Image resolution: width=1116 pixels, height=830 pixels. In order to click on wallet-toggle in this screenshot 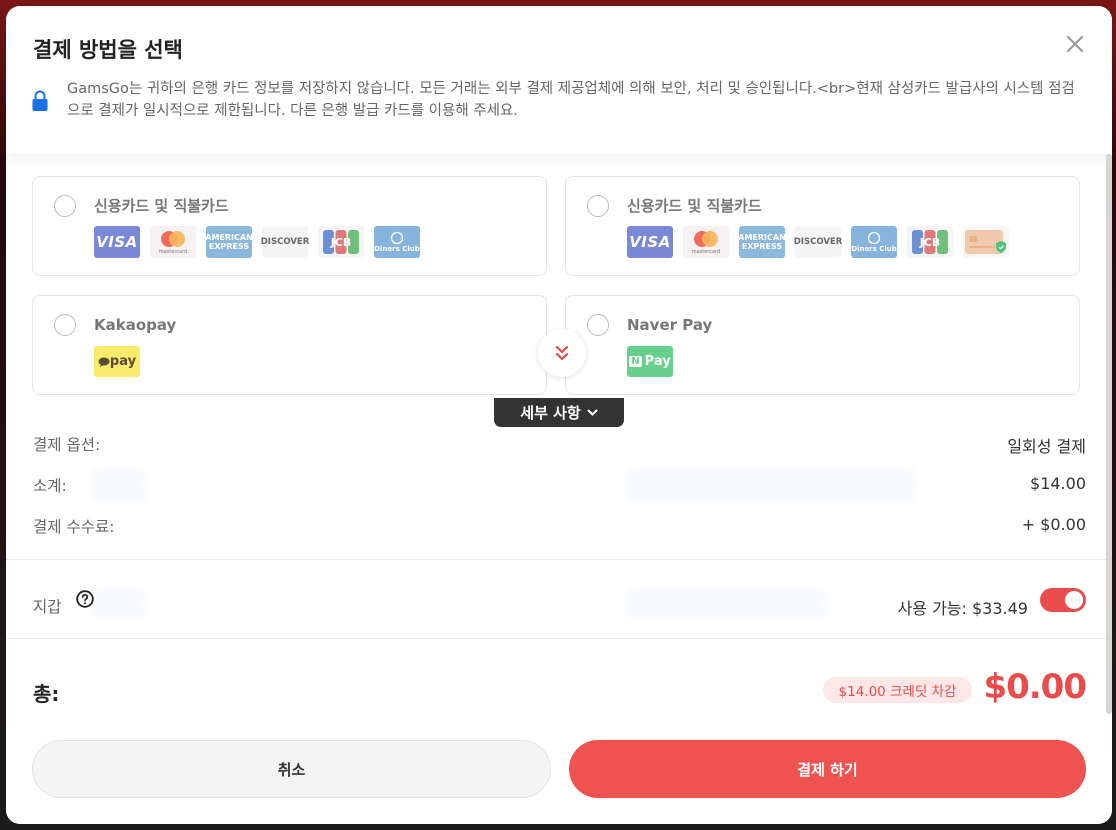, I will do `click(1063, 600)`.